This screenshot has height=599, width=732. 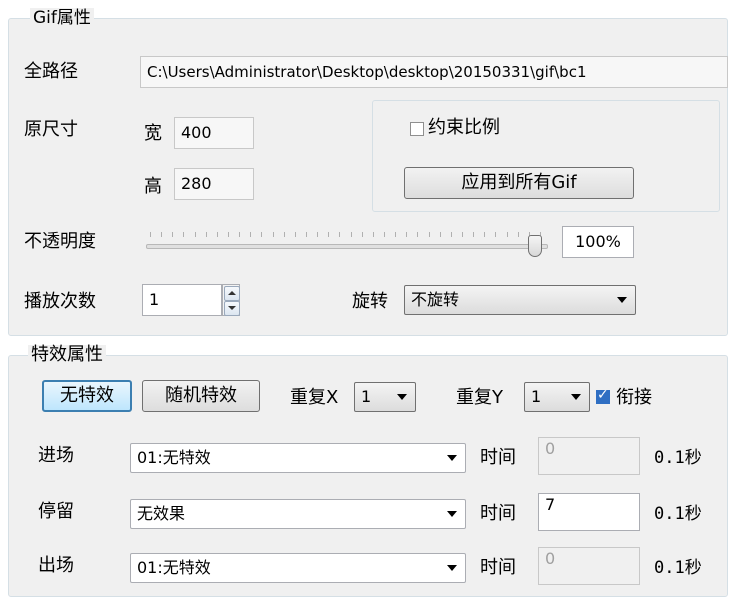 What do you see at coordinates (536, 396) in the screenshot?
I see `repeat-y-value: 1` at bounding box center [536, 396].